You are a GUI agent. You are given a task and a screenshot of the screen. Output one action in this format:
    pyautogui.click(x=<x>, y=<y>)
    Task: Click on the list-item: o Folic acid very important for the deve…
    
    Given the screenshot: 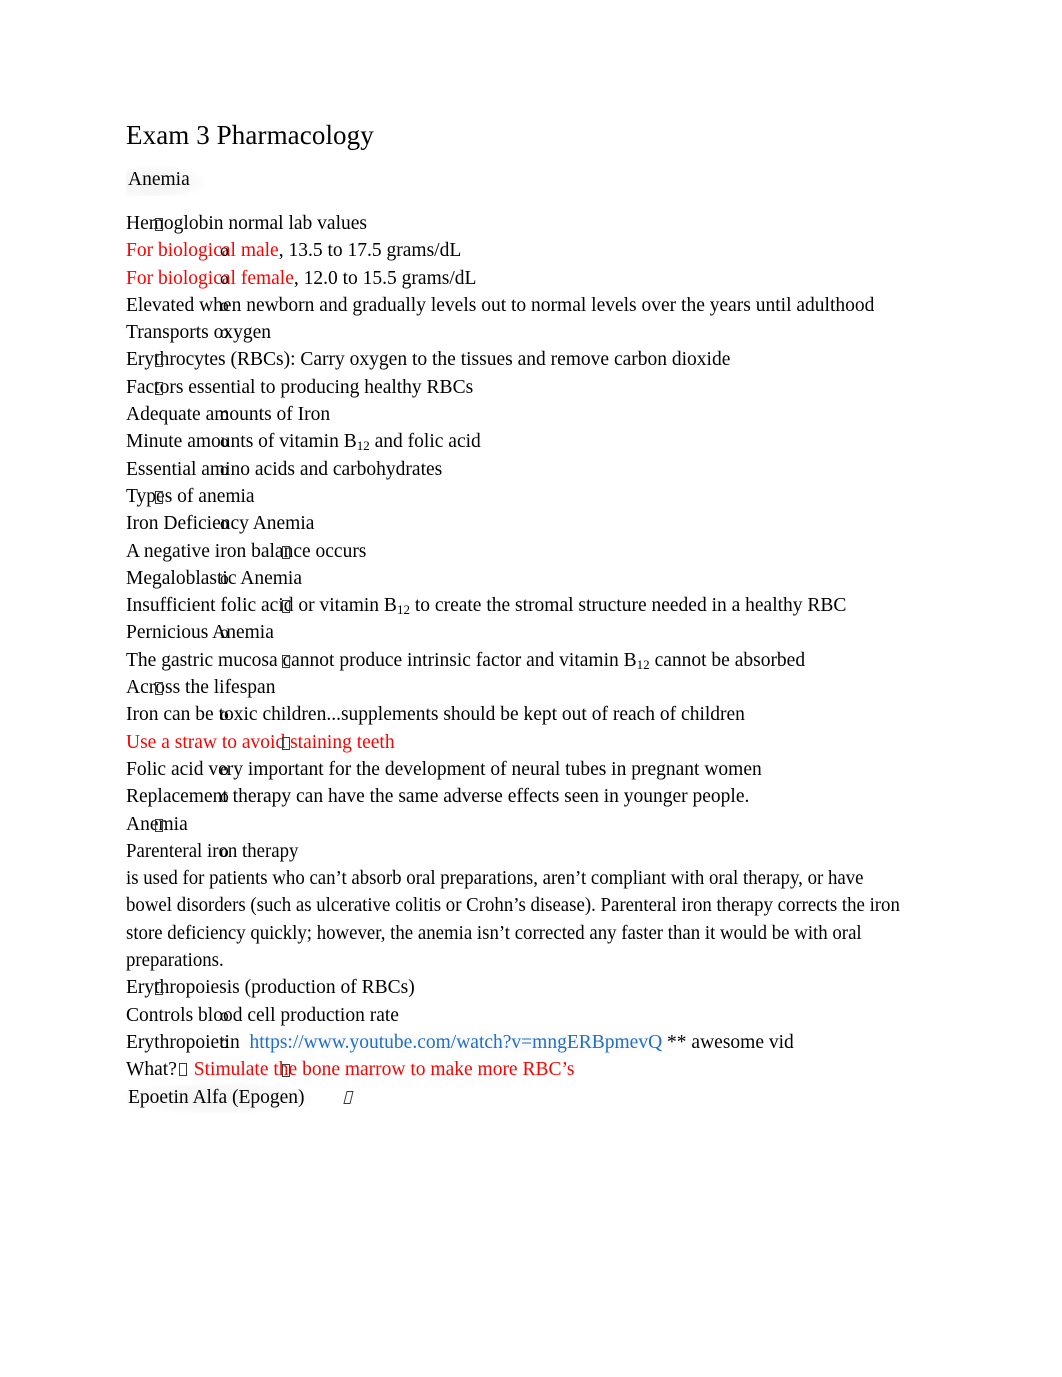 What is the action you would take?
    pyautogui.click(x=531, y=769)
    